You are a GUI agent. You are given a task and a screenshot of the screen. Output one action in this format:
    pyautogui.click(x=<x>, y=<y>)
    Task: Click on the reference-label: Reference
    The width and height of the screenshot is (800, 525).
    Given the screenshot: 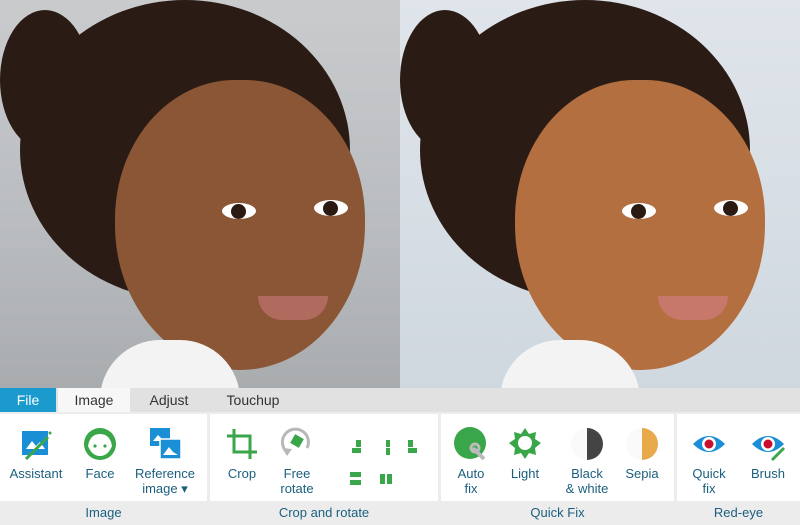 What is the action you would take?
    pyautogui.click(x=165, y=473)
    